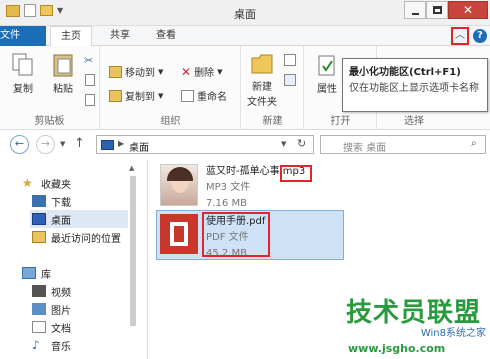 This screenshot has height=359, width=490. What do you see at coordinates (131, 168) in the screenshot?
I see `scroll-up-icon: ▲` at bounding box center [131, 168].